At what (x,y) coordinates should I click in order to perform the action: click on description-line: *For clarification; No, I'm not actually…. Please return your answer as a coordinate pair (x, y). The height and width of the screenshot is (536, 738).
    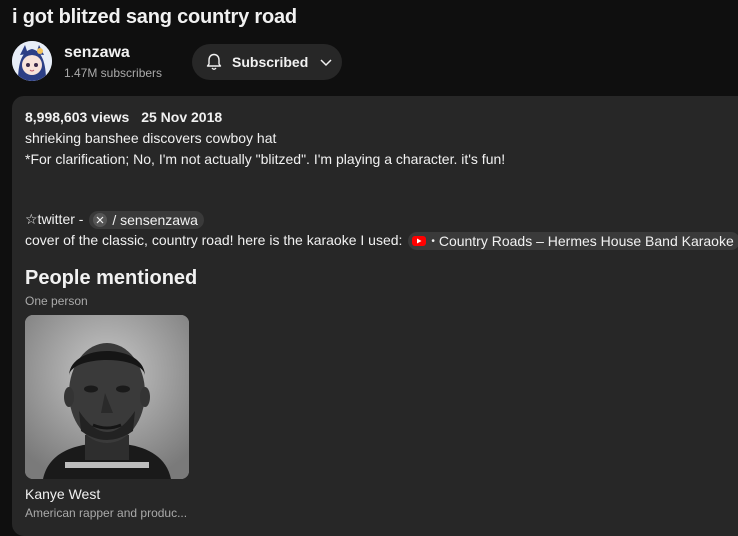
    Looking at the image, I should click on (265, 159).